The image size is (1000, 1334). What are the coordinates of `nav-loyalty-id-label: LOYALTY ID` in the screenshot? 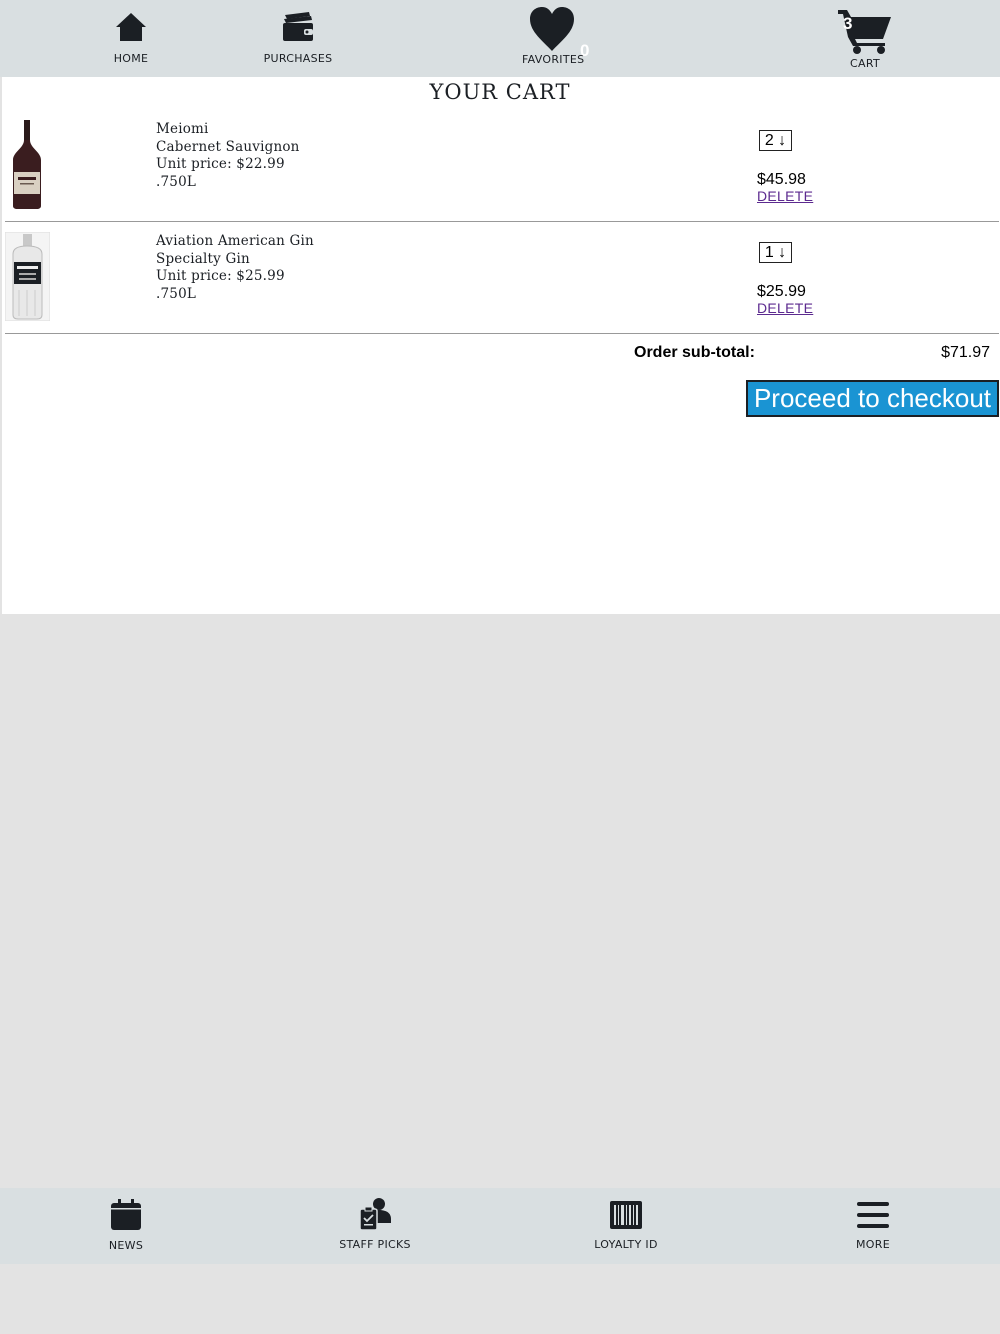 It's located at (626, 1244).